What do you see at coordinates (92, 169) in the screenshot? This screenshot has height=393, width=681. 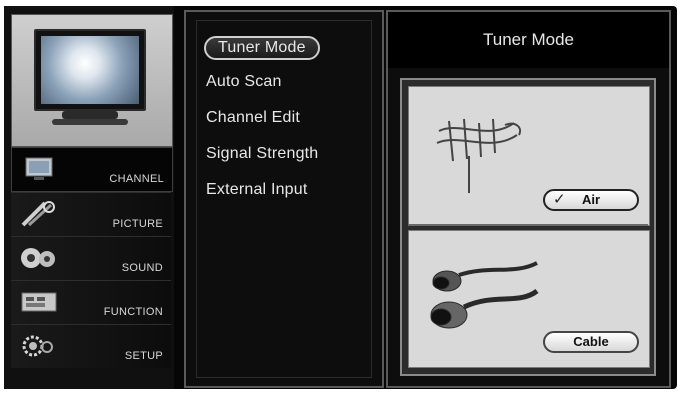 I see `category-channel: CHANNEL` at bounding box center [92, 169].